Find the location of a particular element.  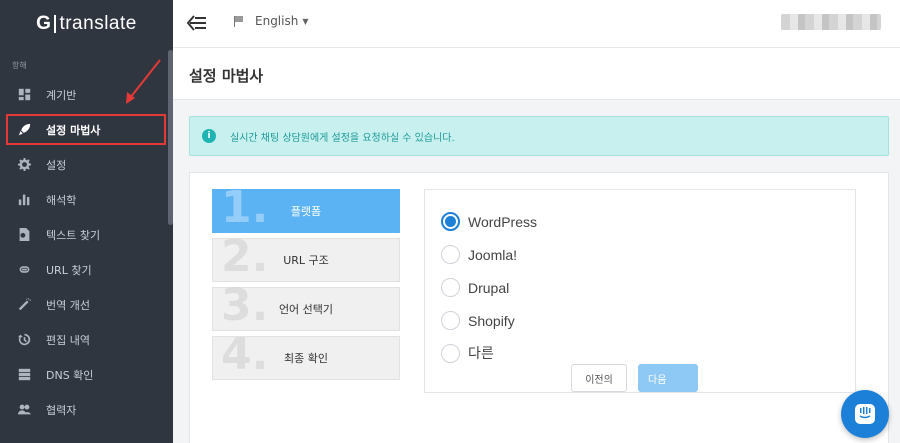

sidebar-item-edit-history: 편집 내역 is located at coordinates (86, 339).